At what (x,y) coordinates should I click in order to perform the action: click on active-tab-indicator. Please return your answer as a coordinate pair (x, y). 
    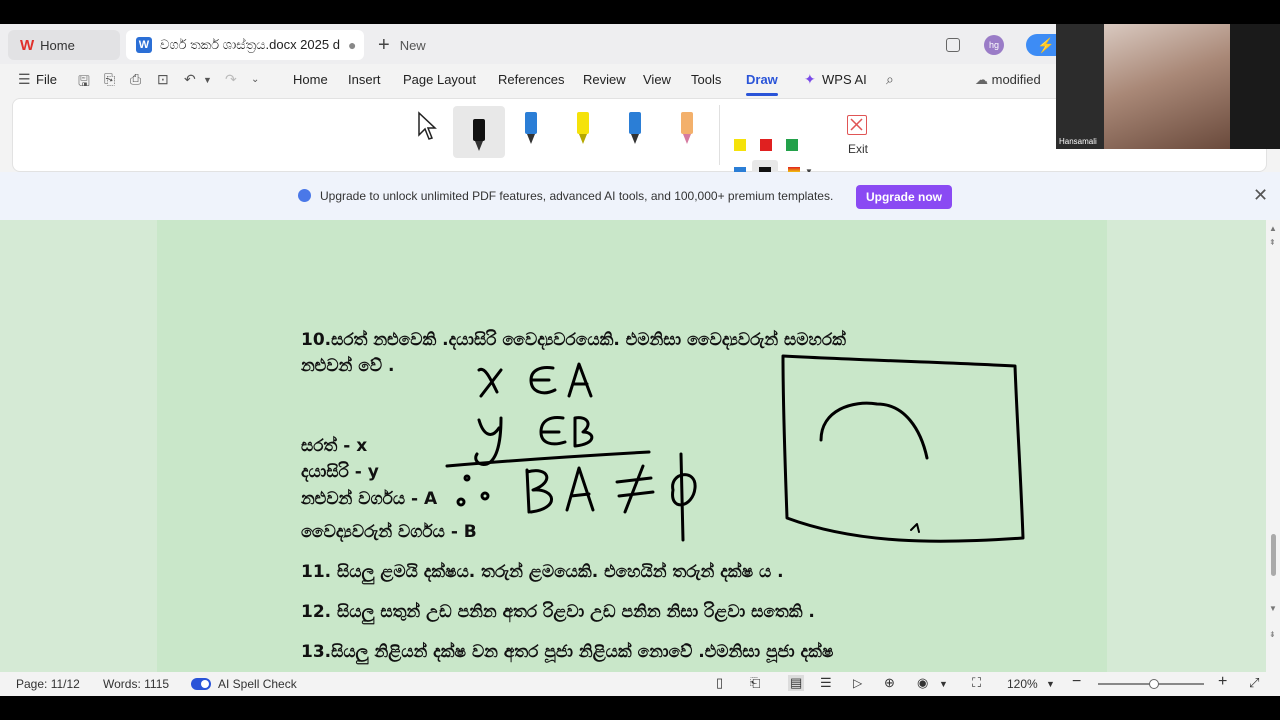
    Looking at the image, I should click on (762, 94).